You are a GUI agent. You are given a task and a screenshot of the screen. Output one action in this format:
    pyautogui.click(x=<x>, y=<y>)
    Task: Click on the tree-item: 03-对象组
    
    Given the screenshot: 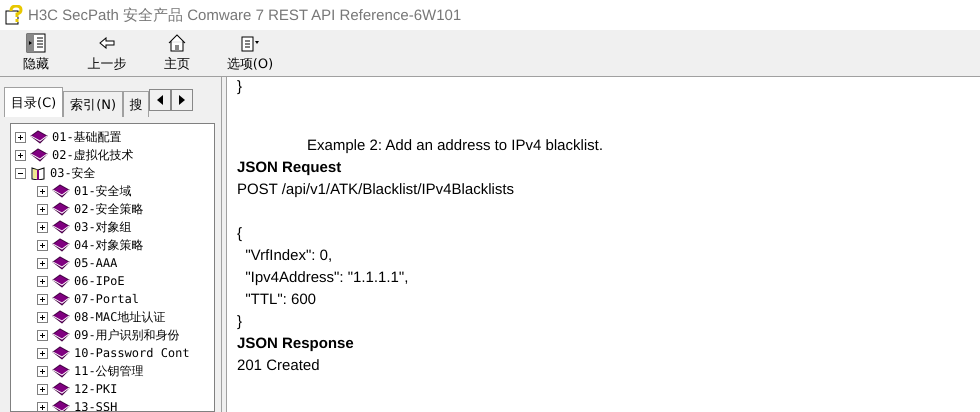 What is the action you would take?
    pyautogui.click(x=103, y=227)
    